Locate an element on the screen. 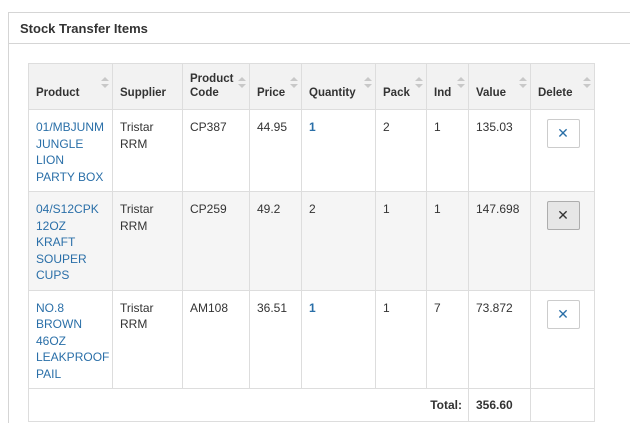 The height and width of the screenshot is (423, 630). column-header-label: Product is located at coordinates (58, 93).